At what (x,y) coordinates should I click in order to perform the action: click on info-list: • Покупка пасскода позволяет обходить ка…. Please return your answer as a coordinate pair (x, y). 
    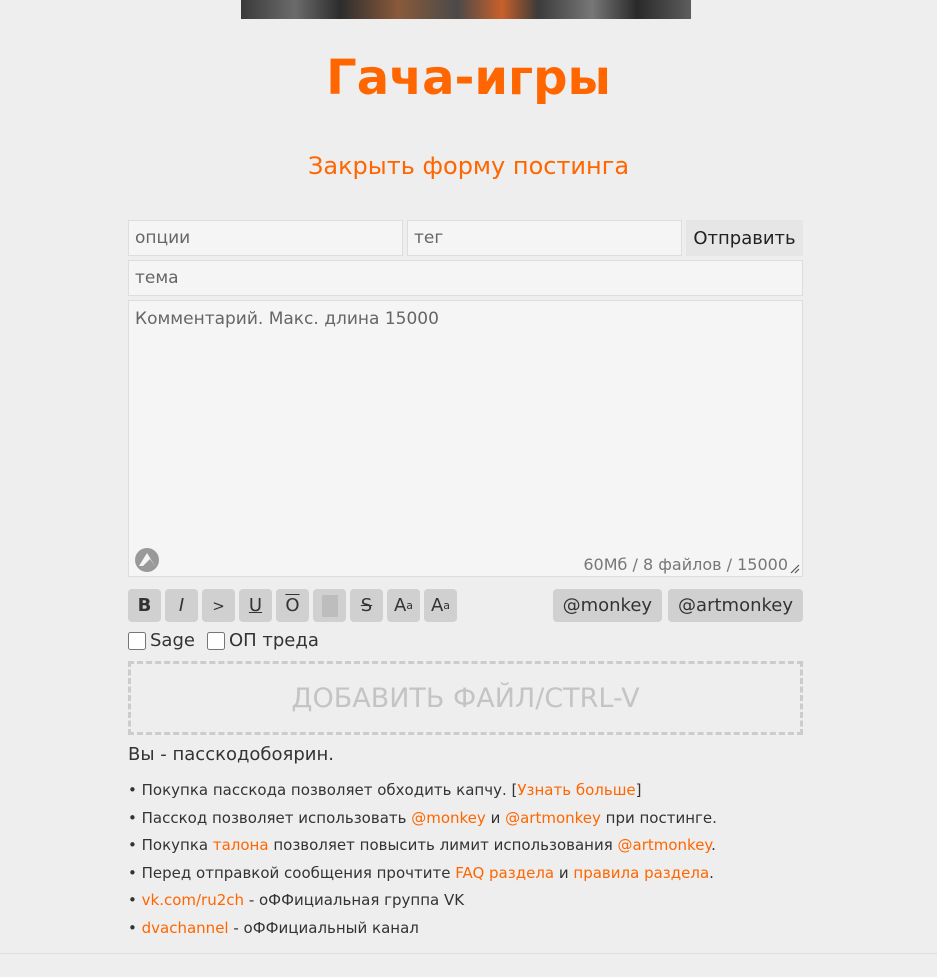
    Looking at the image, I should click on (465, 859).